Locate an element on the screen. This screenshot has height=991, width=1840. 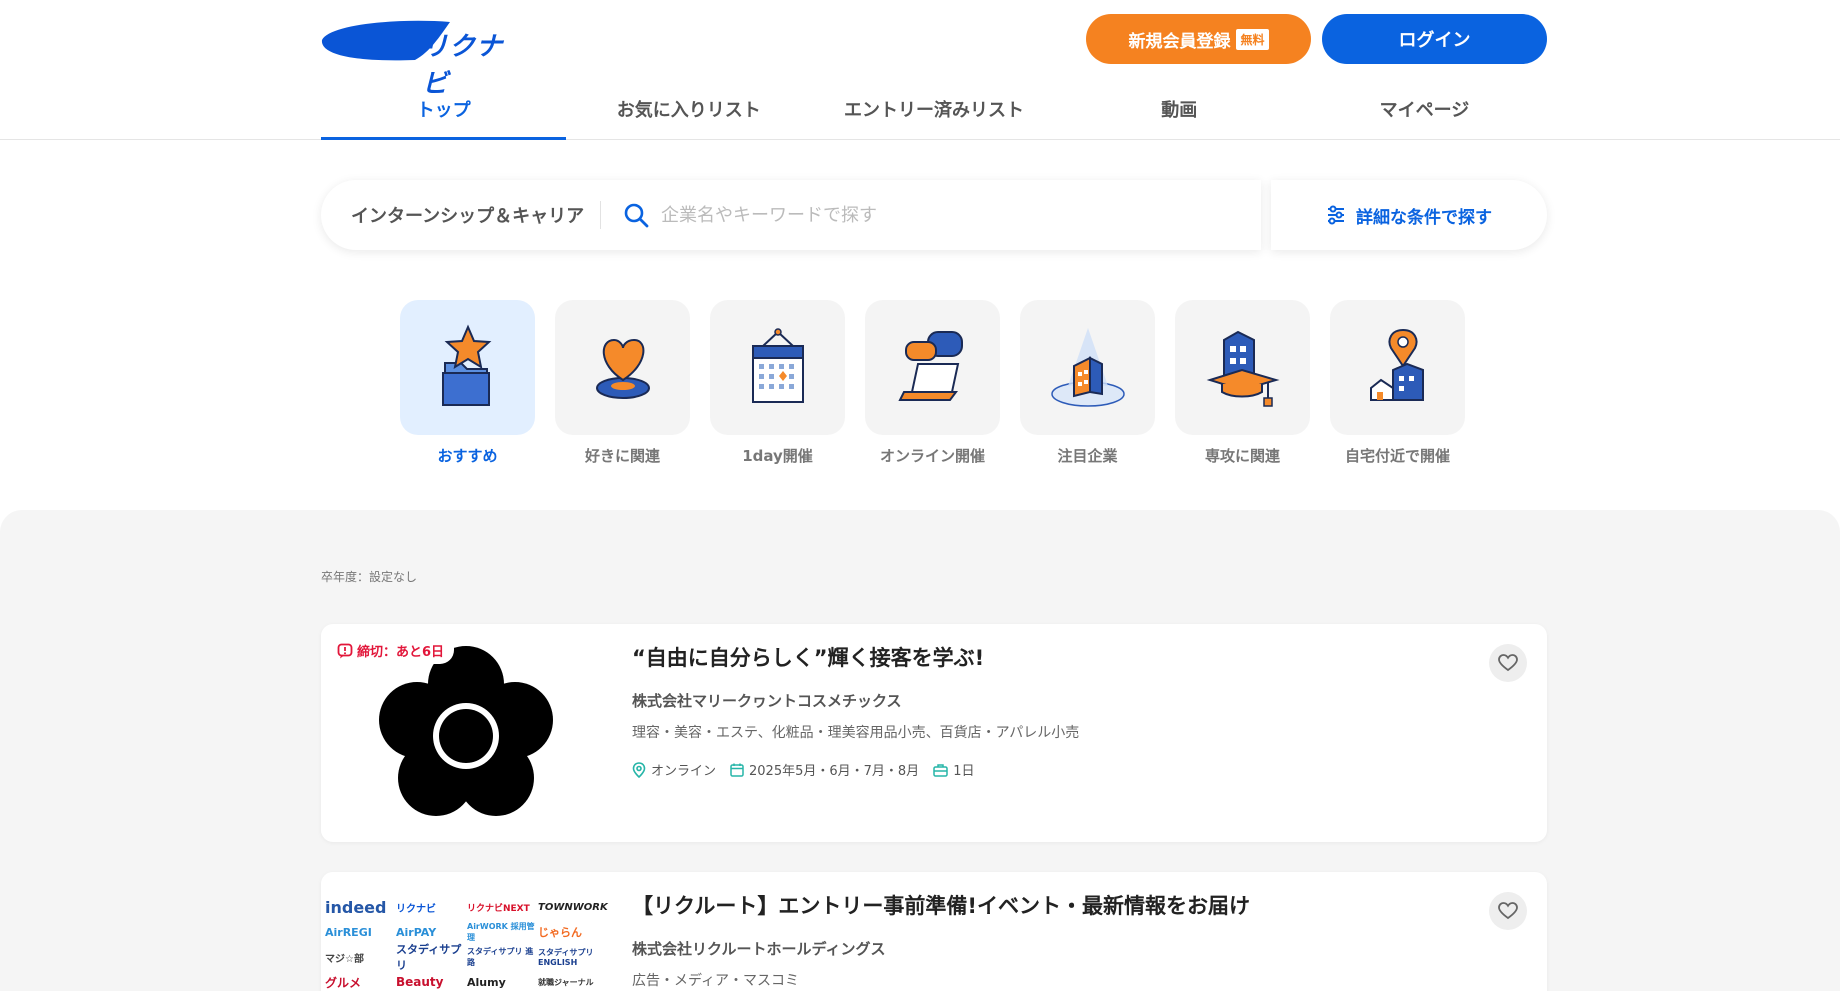
main-nav: トップ お気に入りリスト エントリー済みリスト 動画 マイページ is located at coordinates (934, 110).